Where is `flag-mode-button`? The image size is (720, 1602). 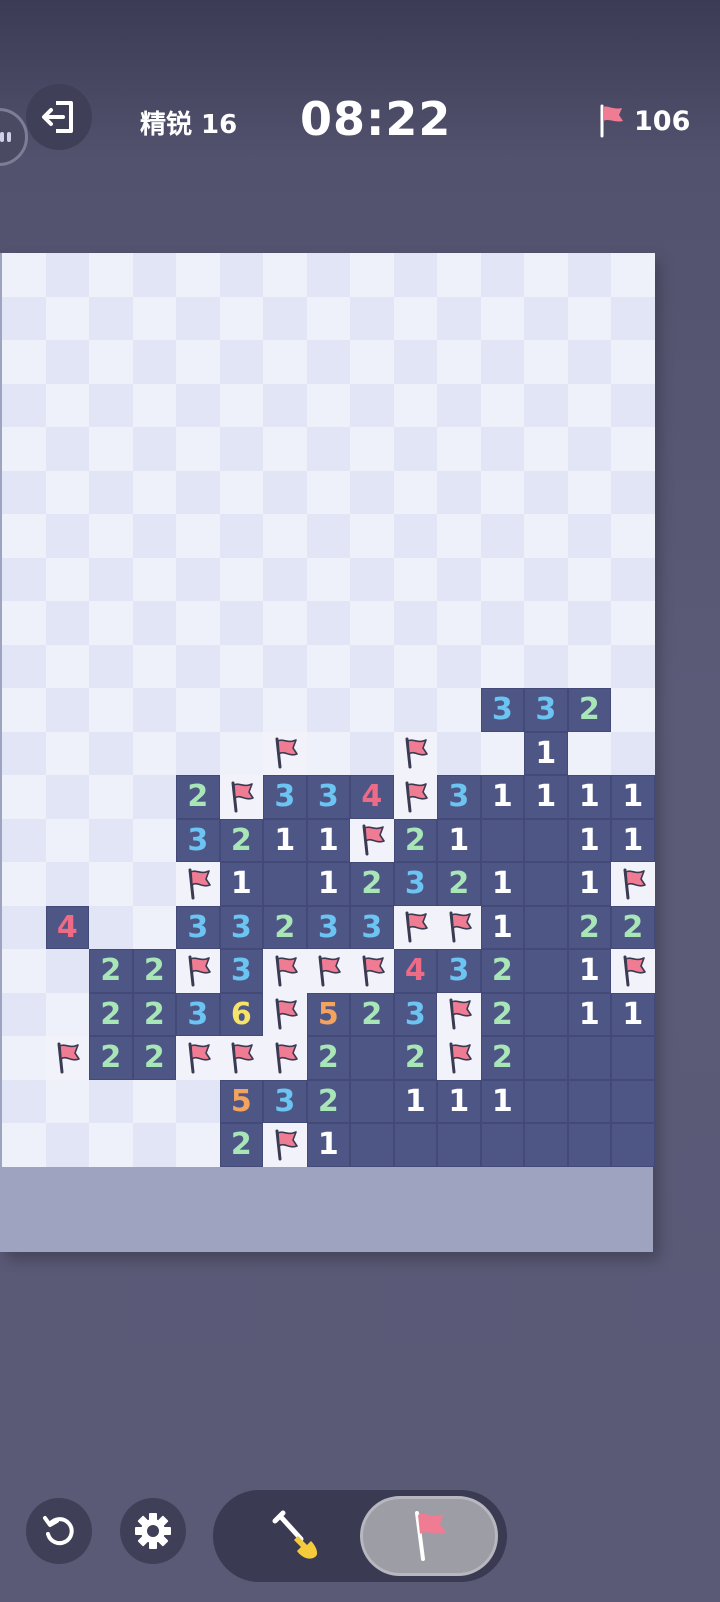 flag-mode-button is located at coordinates (429, 1536).